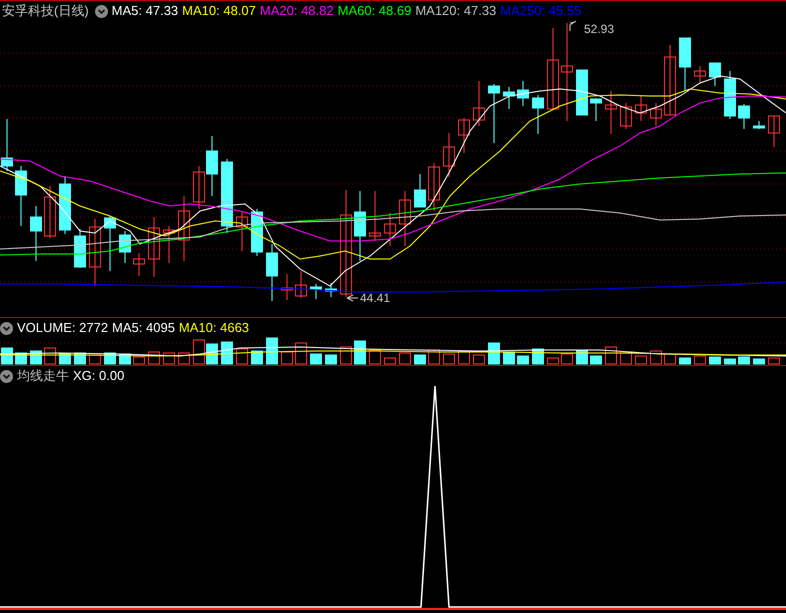 This screenshot has height=613, width=786. Describe the element at coordinates (375, 11) in the screenshot. I see `legend-label: MA60: 48.69` at that location.